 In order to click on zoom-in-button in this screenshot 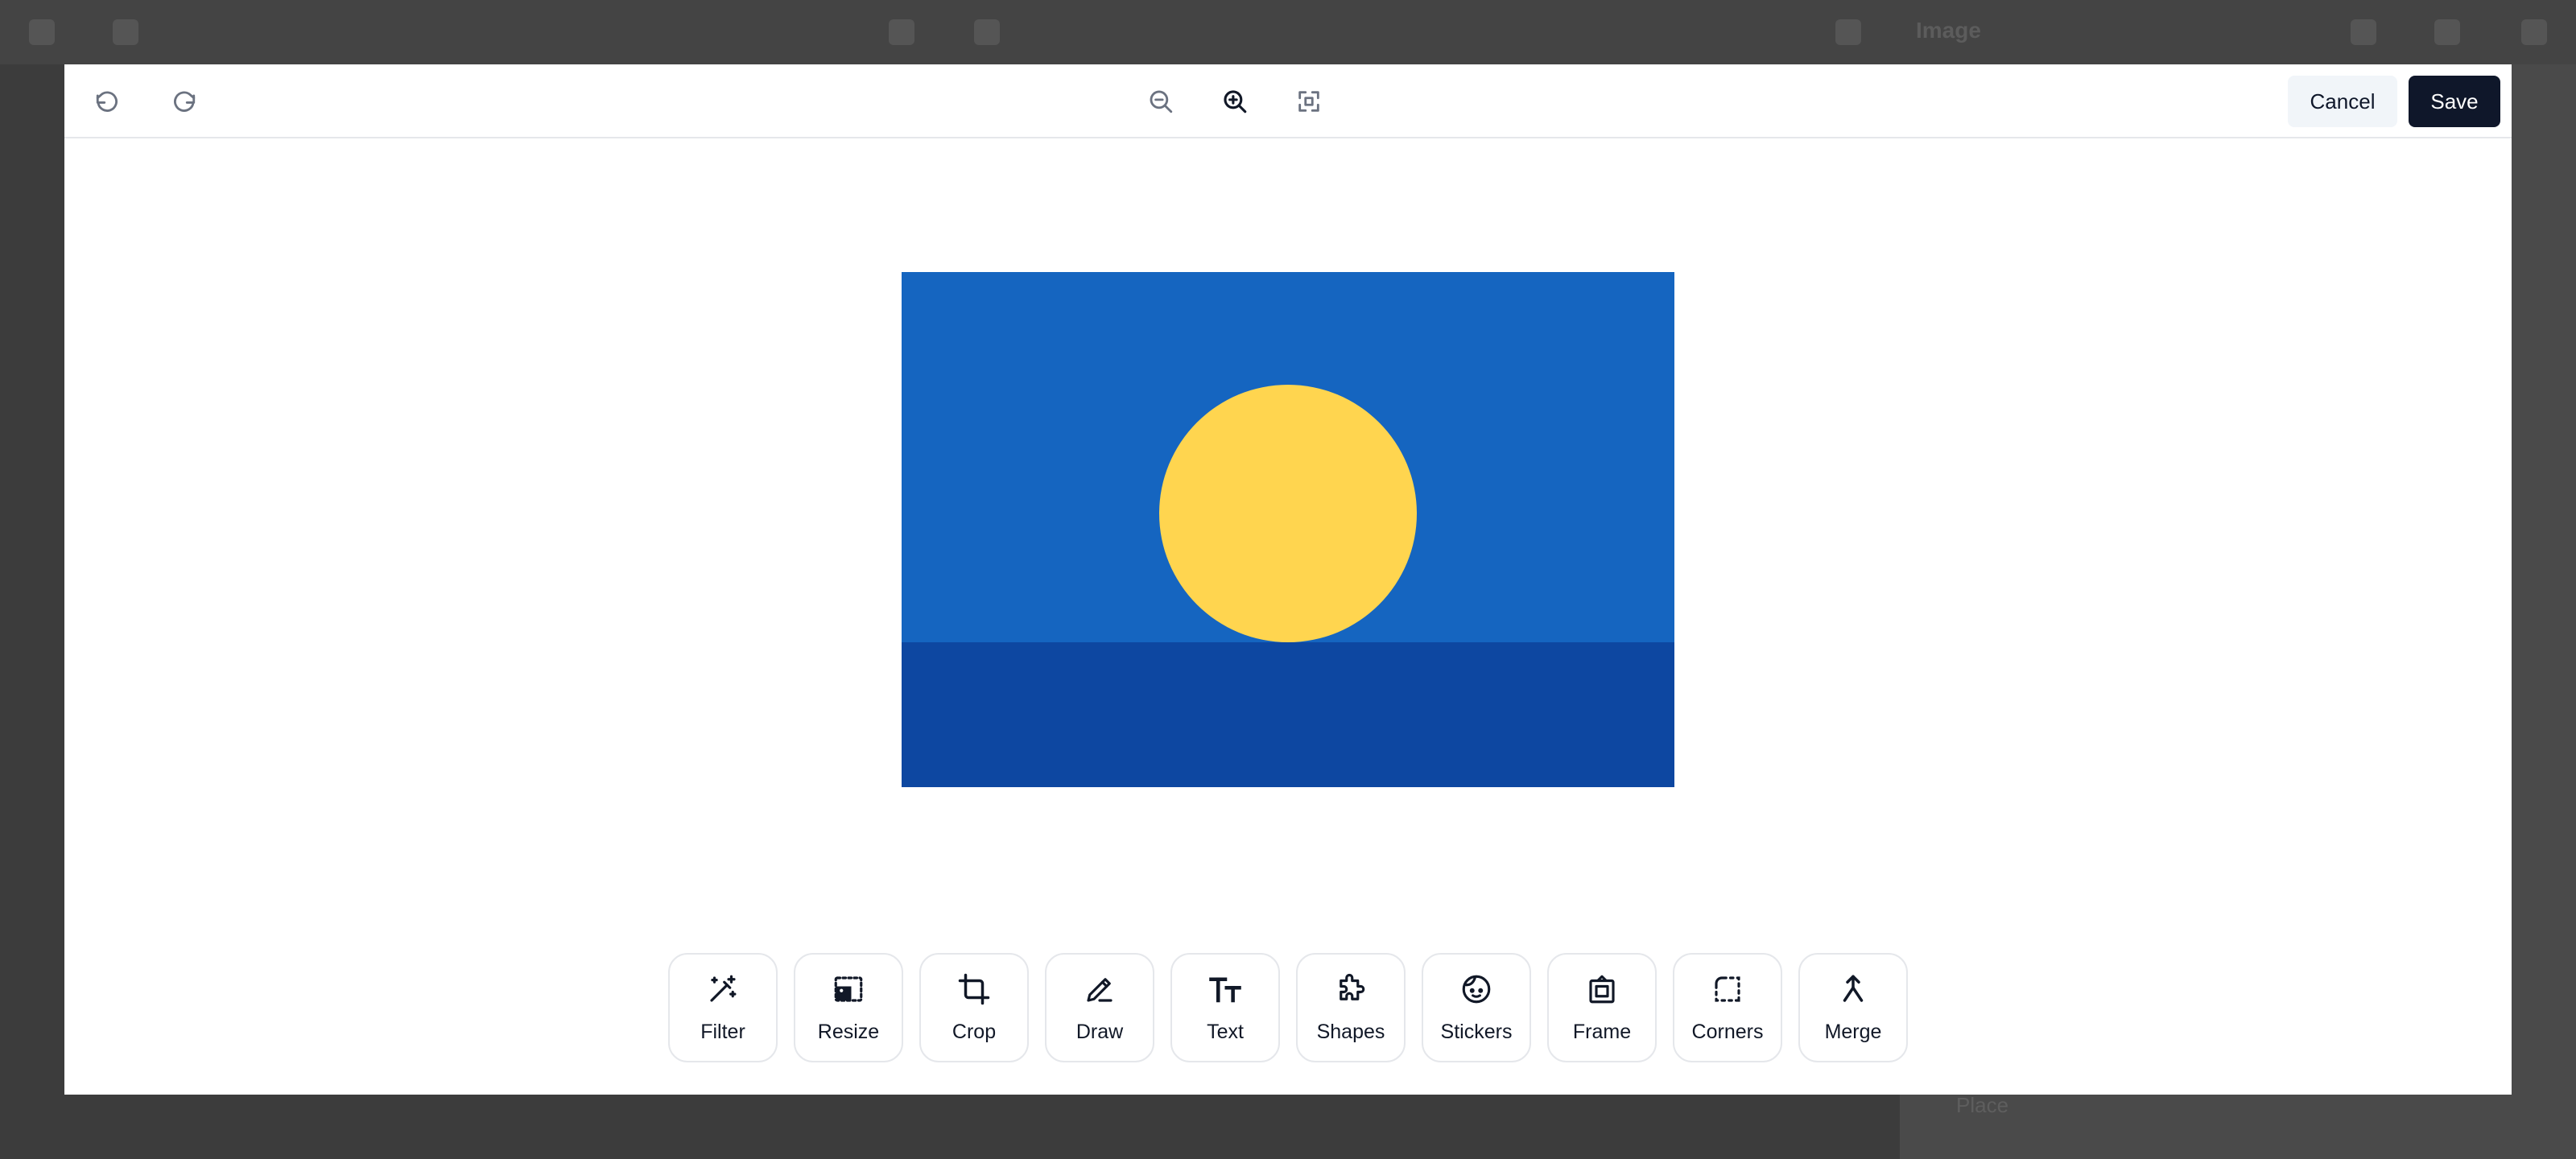, I will do `click(1235, 101)`.